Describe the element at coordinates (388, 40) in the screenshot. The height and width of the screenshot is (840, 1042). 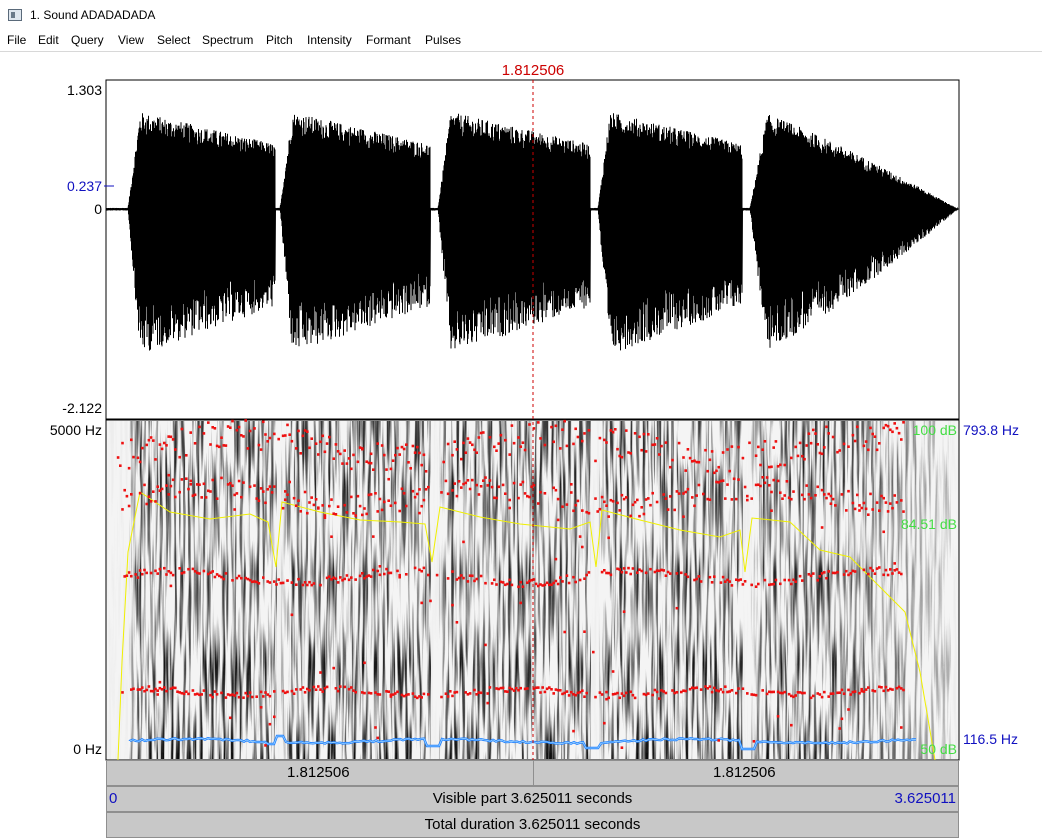
I see `menu-formant: Formant` at that location.